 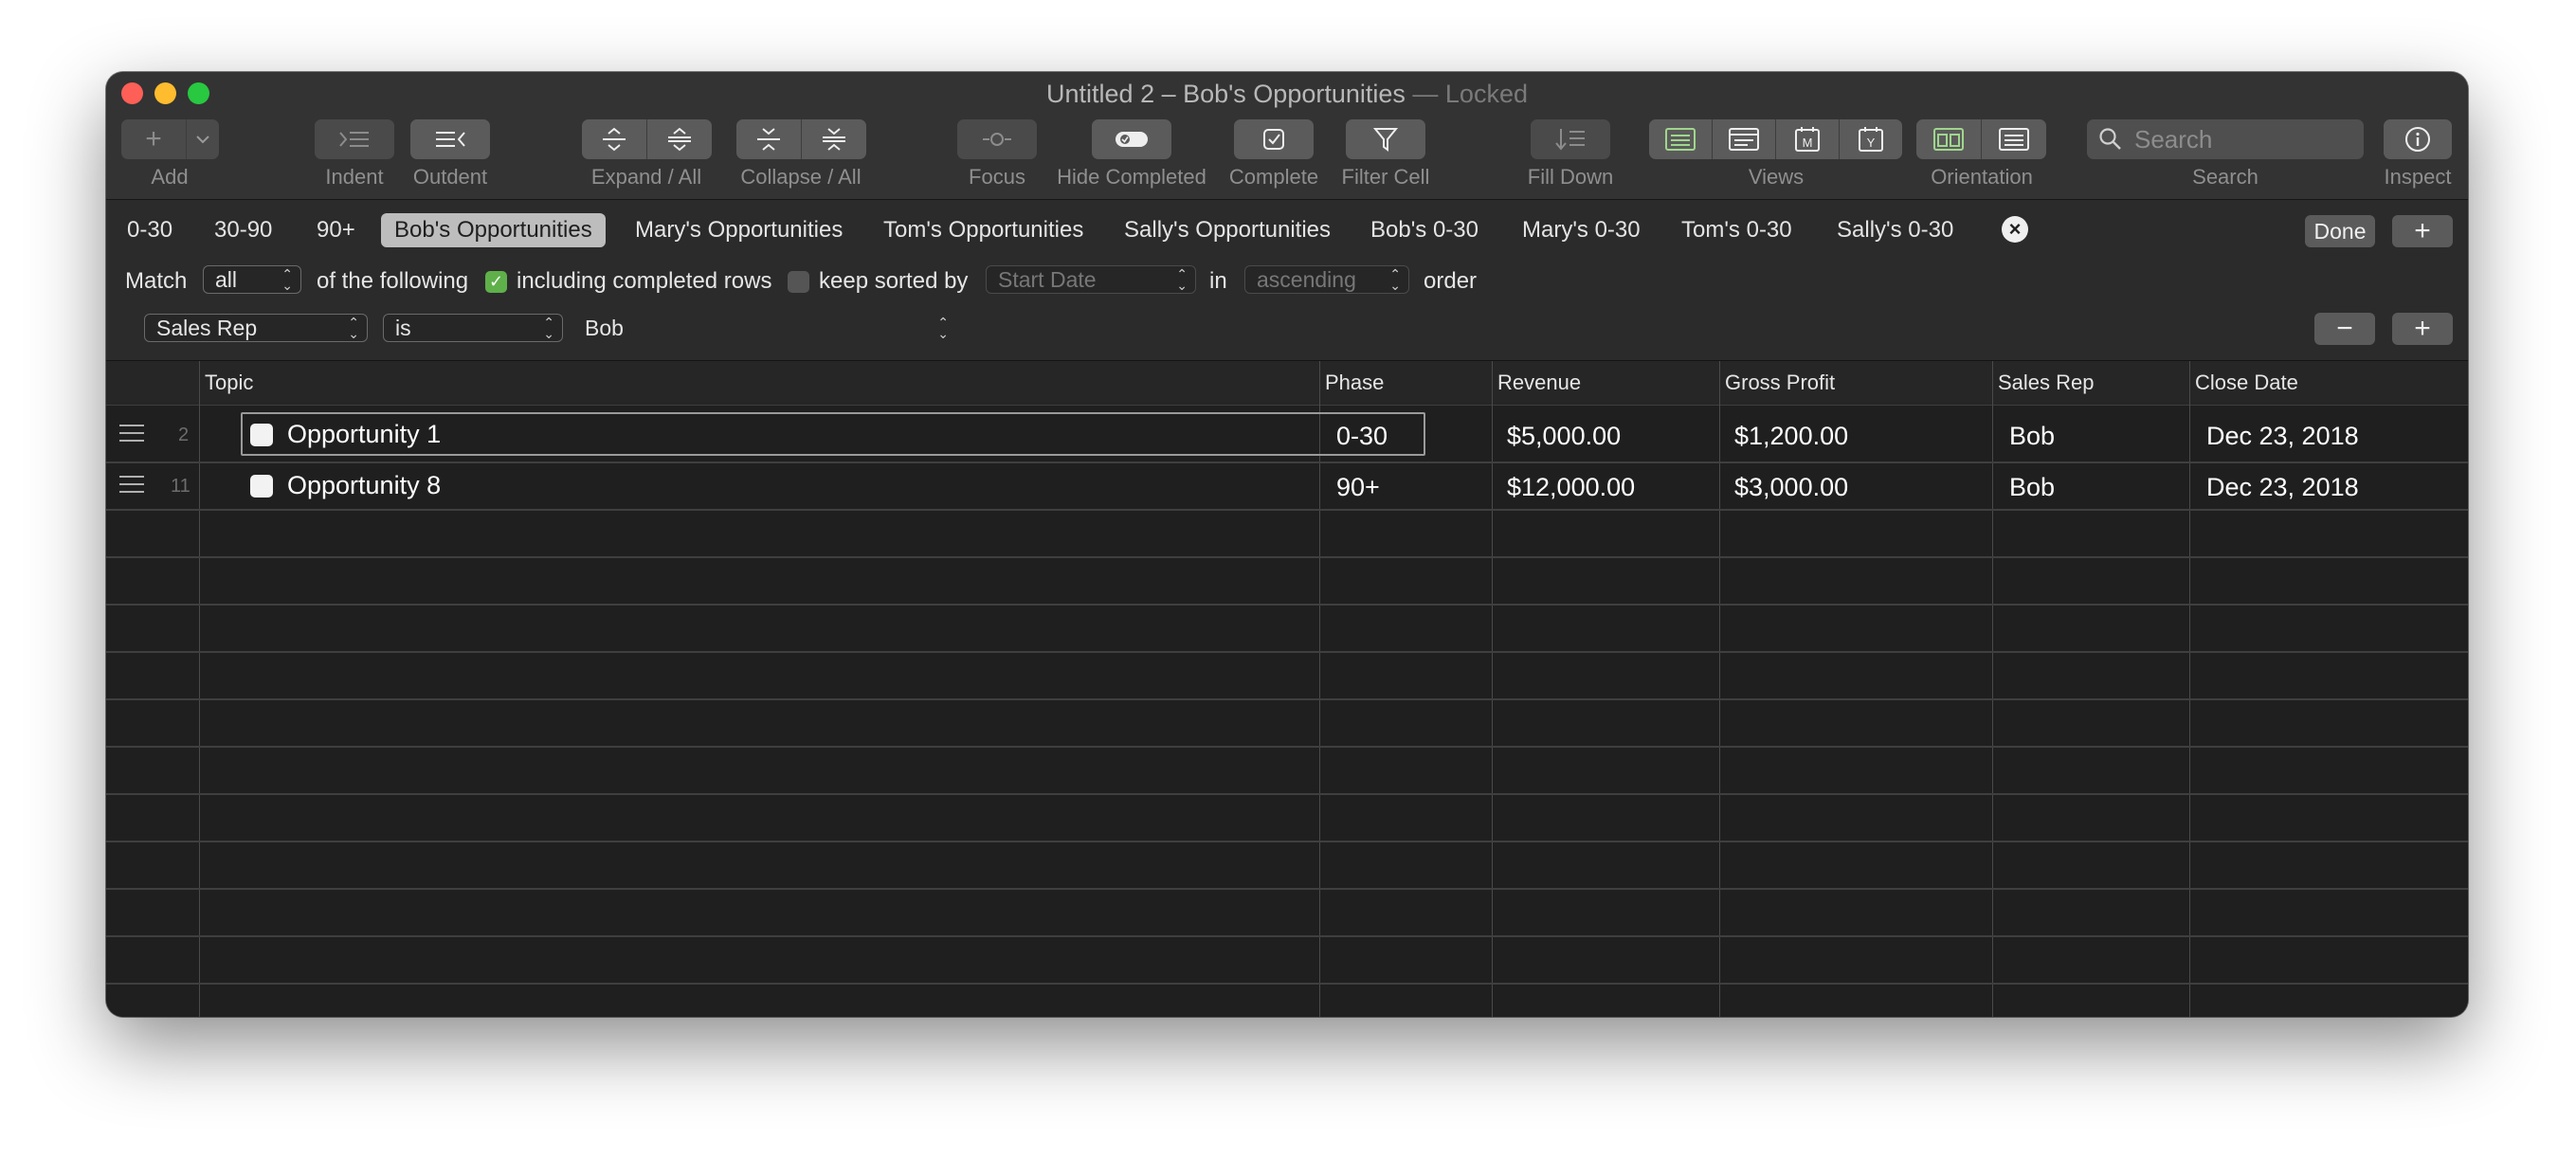 What do you see at coordinates (252, 279) in the screenshot?
I see `match-popup: all ⌃ ⌄` at bounding box center [252, 279].